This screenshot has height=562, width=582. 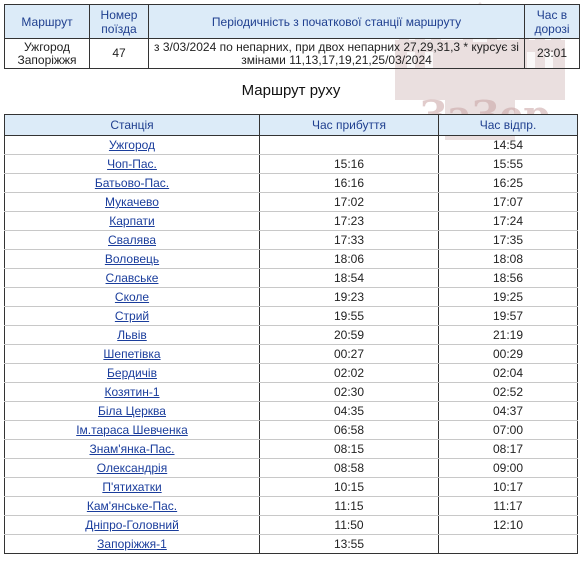 I want to click on arrival-time: 20:59, so click(x=349, y=335).